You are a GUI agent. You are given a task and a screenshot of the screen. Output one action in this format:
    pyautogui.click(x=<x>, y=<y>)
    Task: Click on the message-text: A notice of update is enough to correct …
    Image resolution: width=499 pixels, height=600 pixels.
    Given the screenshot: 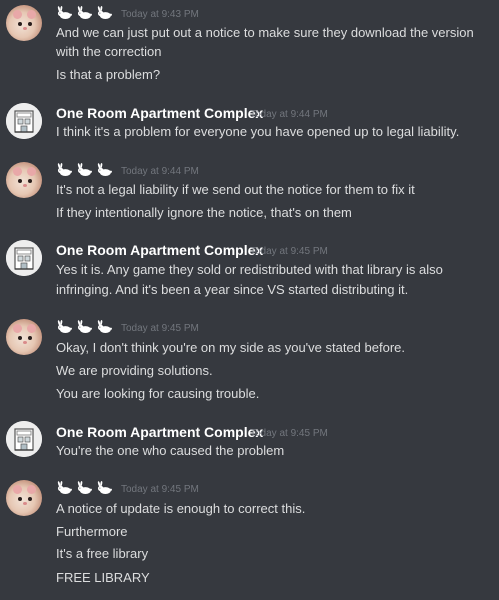 What is the action you would take?
    pyautogui.click(x=181, y=508)
    